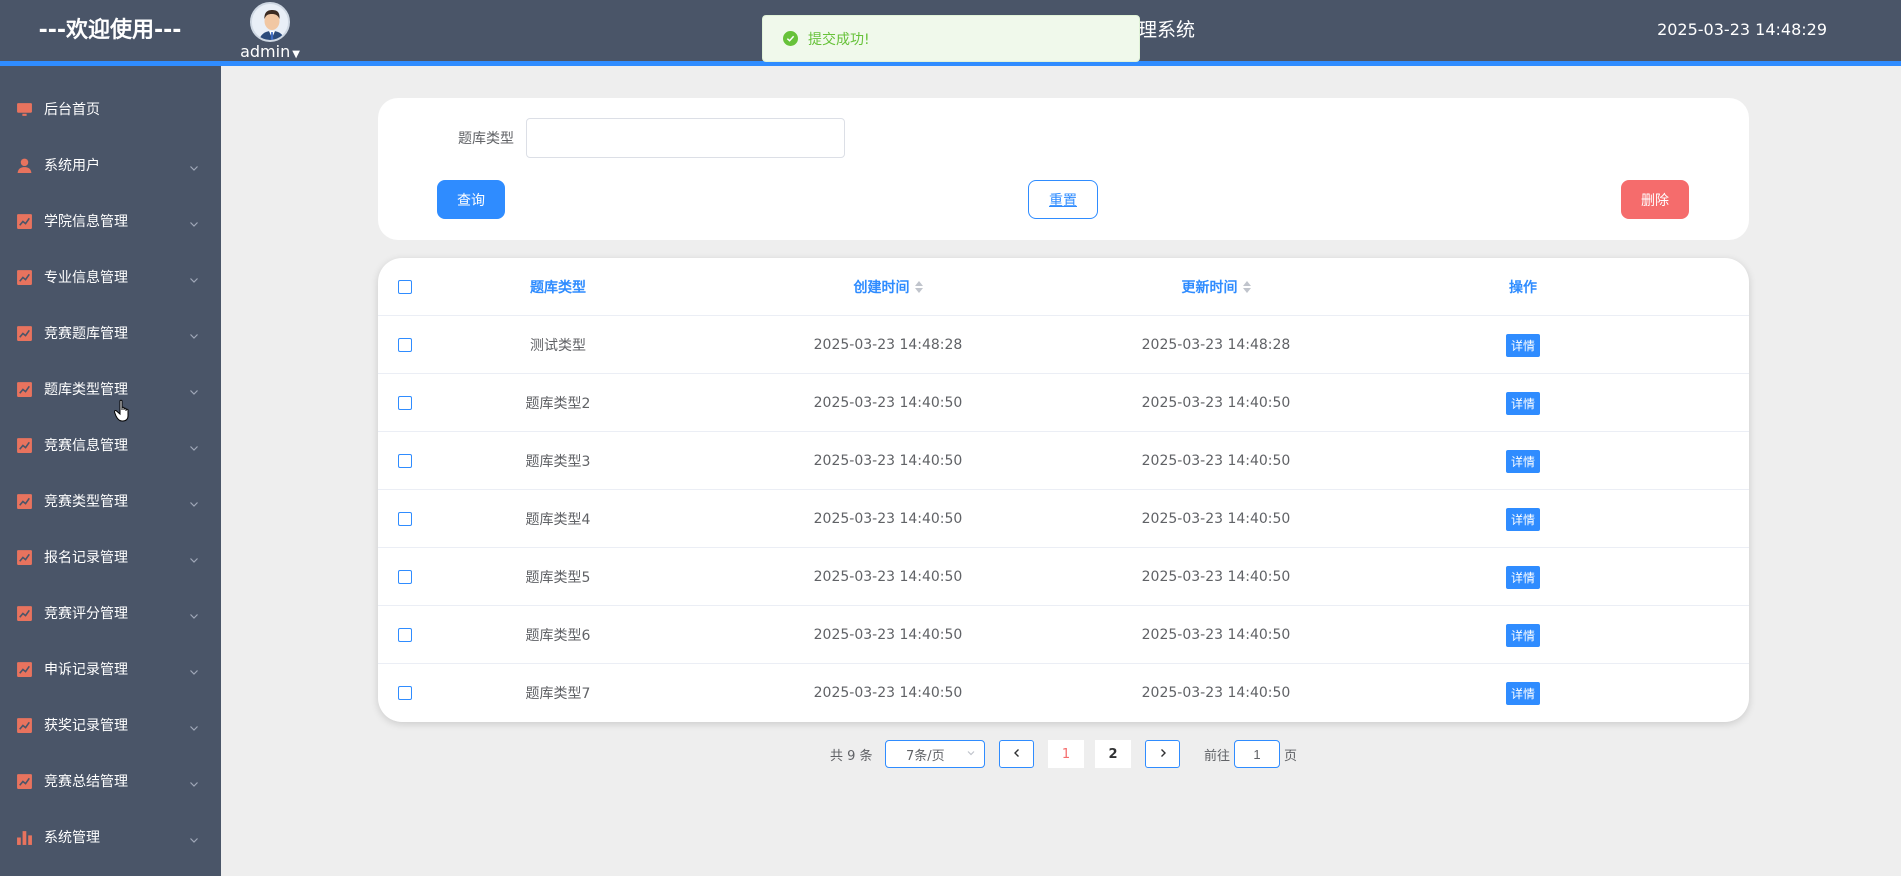  I want to click on username: admin, so click(265, 51).